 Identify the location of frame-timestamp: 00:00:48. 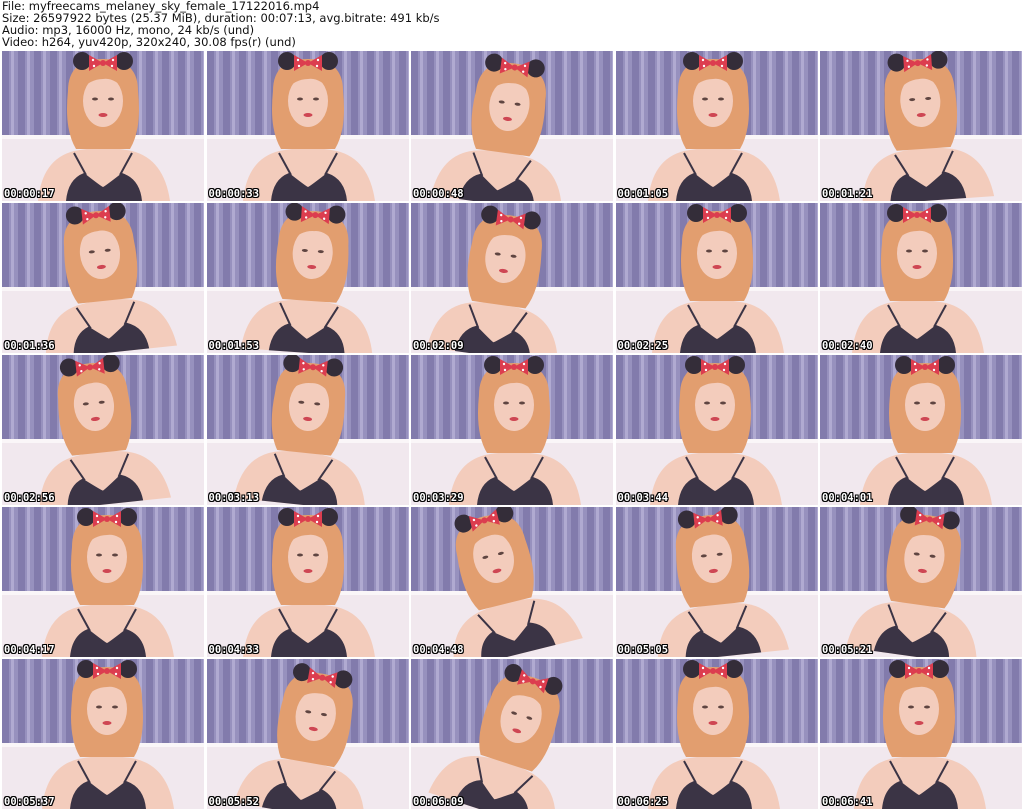
(438, 194).